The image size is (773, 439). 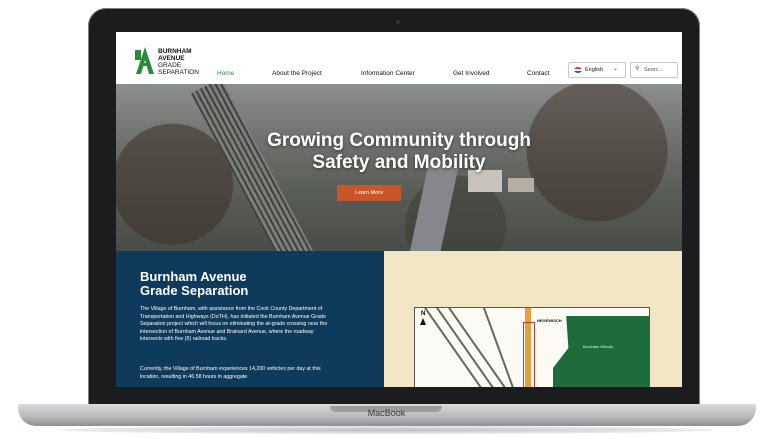 What do you see at coordinates (145, 60) in the screenshot?
I see `logo-icon` at bounding box center [145, 60].